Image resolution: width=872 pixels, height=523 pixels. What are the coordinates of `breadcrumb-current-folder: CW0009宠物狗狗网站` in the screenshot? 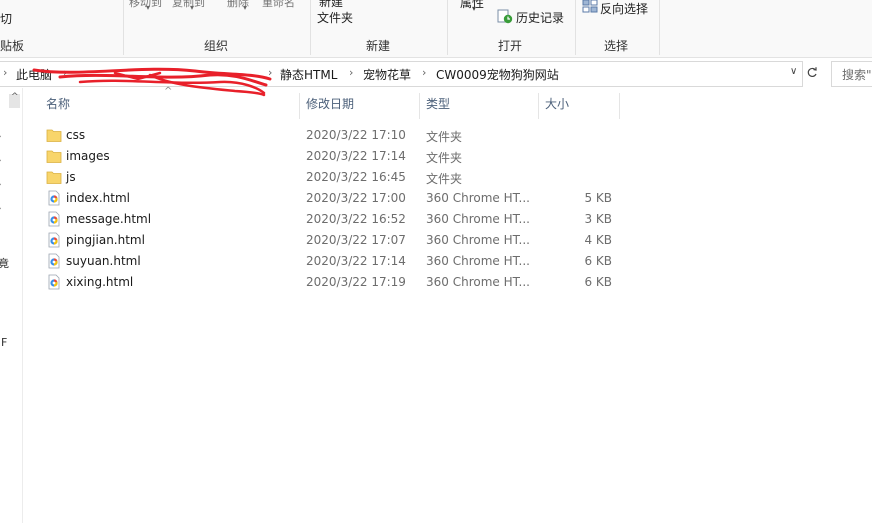 It's located at (497, 74).